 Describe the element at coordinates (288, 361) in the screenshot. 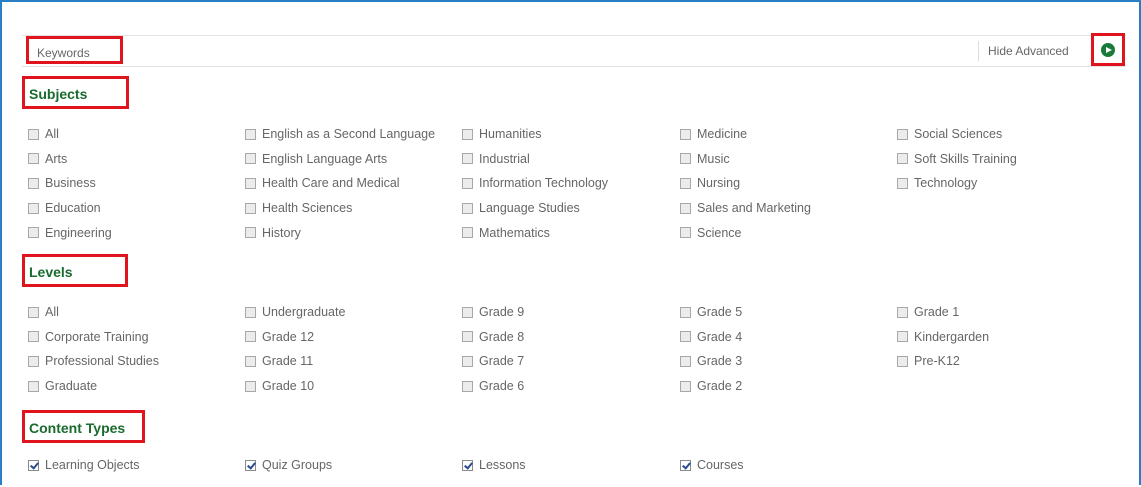

I see `option-label: Grade 11` at that location.